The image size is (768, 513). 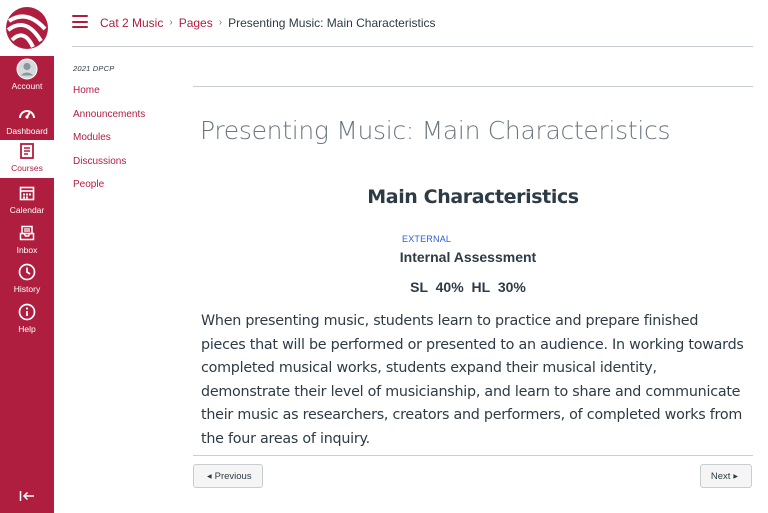 I want to click on nav-dashboard: Dashboard, so click(x=27, y=123).